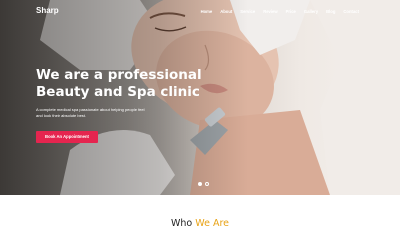  I want to click on carousel-dots, so click(203, 184).